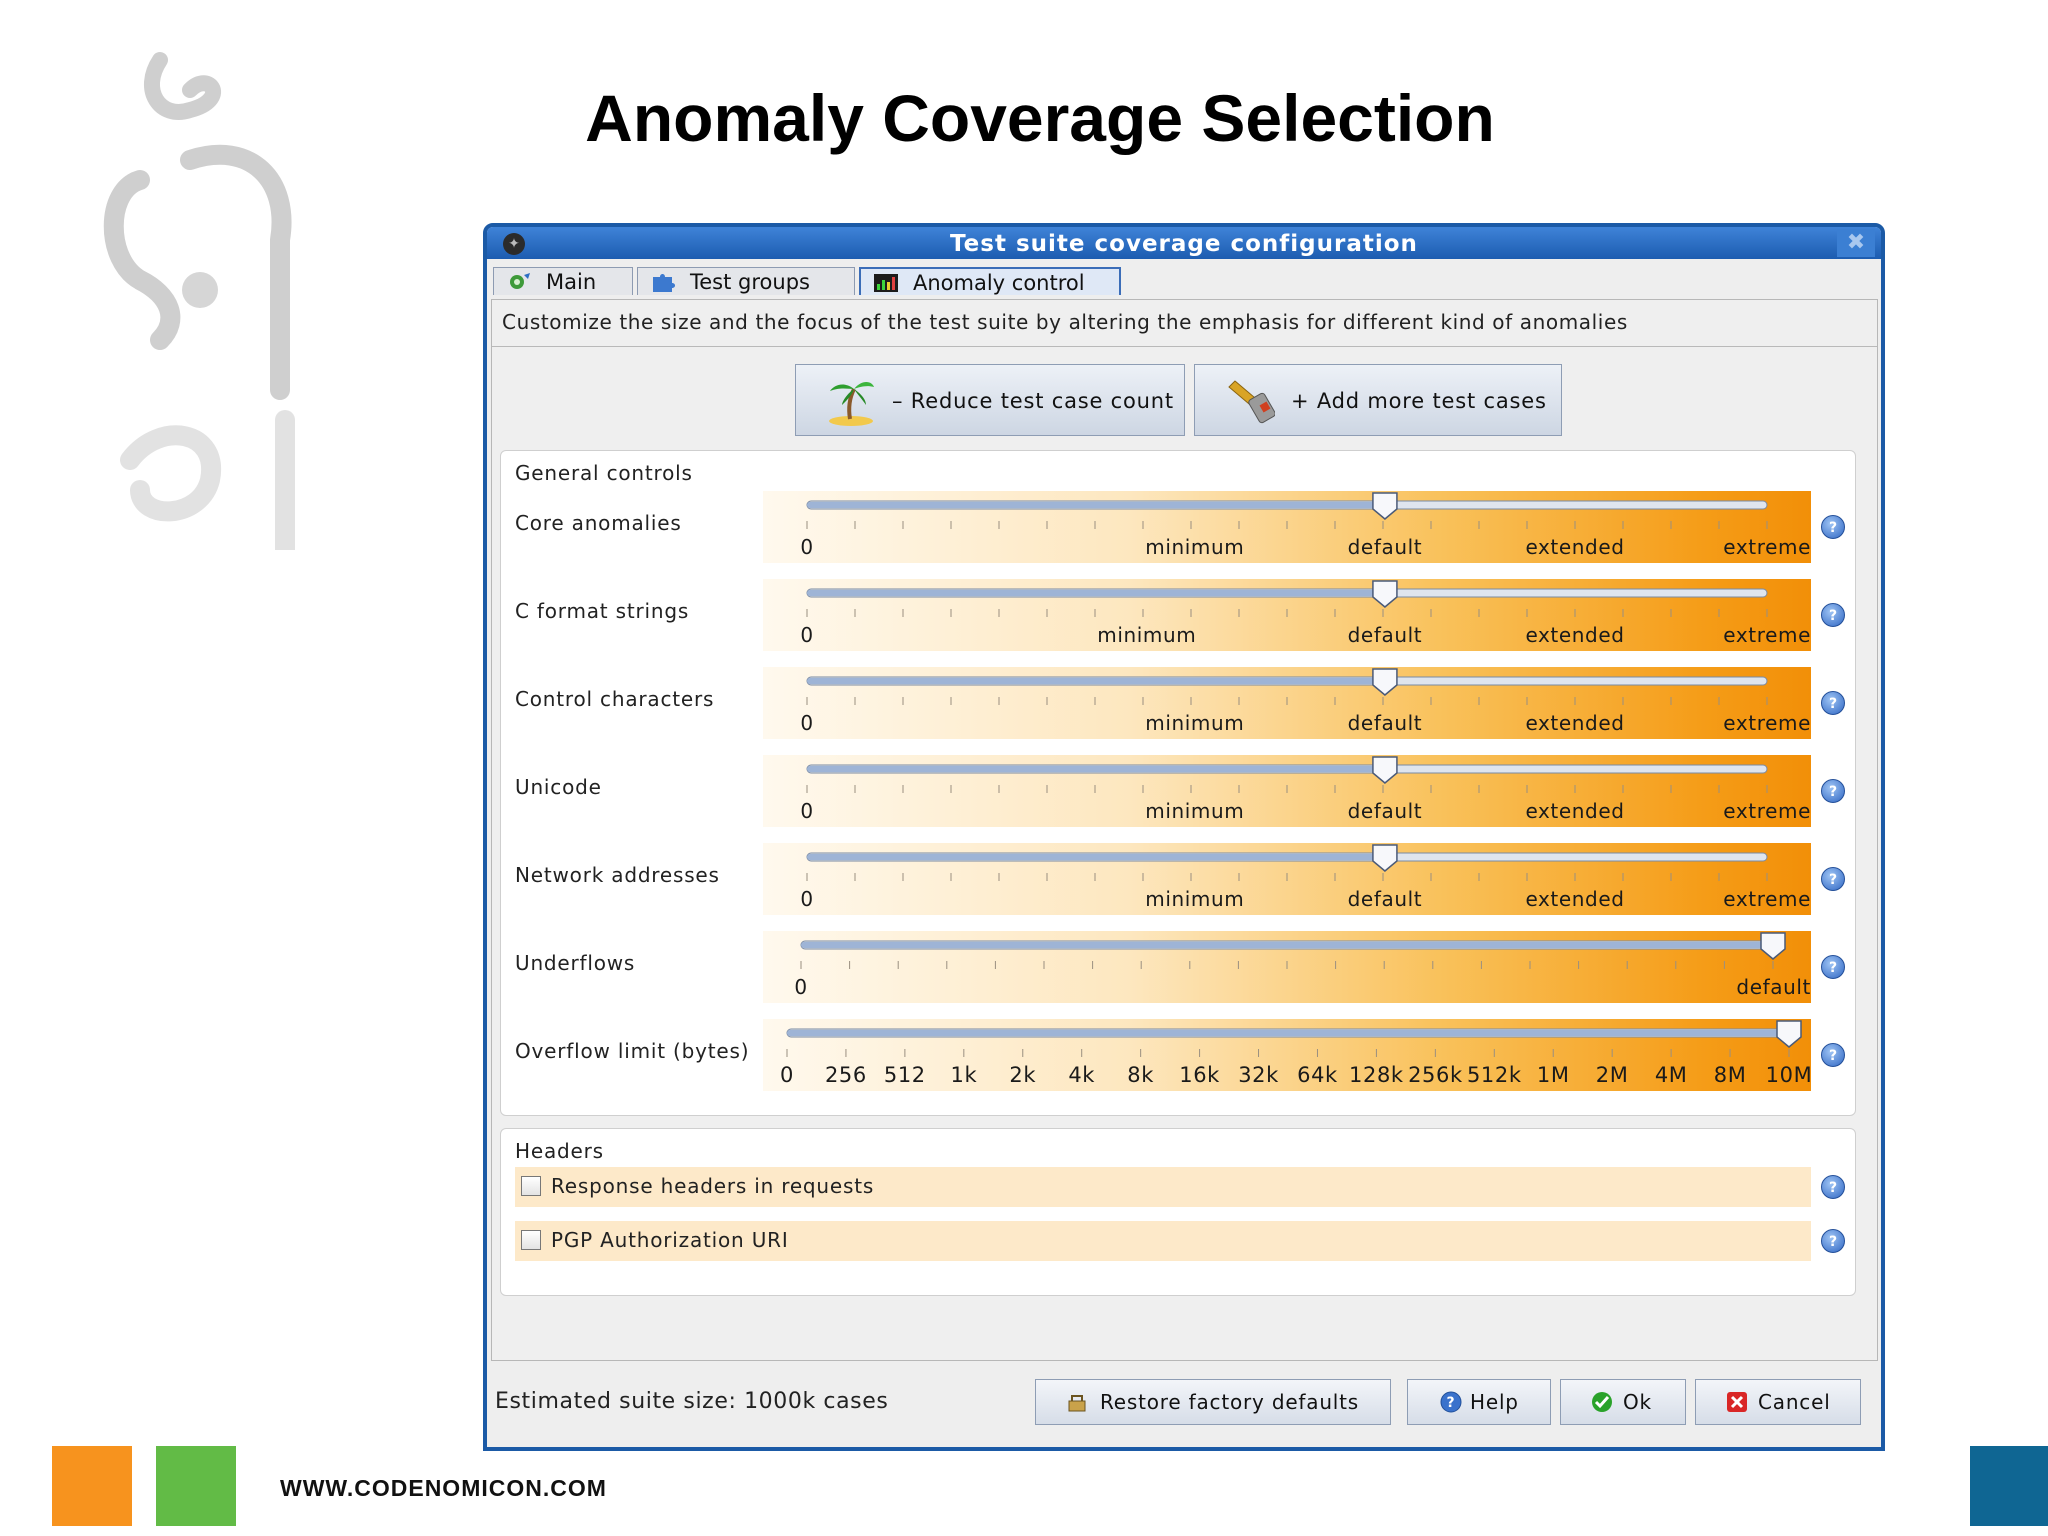 The image size is (2048, 1536). I want to click on slider-label-control-characters: Control characters, so click(615, 699).